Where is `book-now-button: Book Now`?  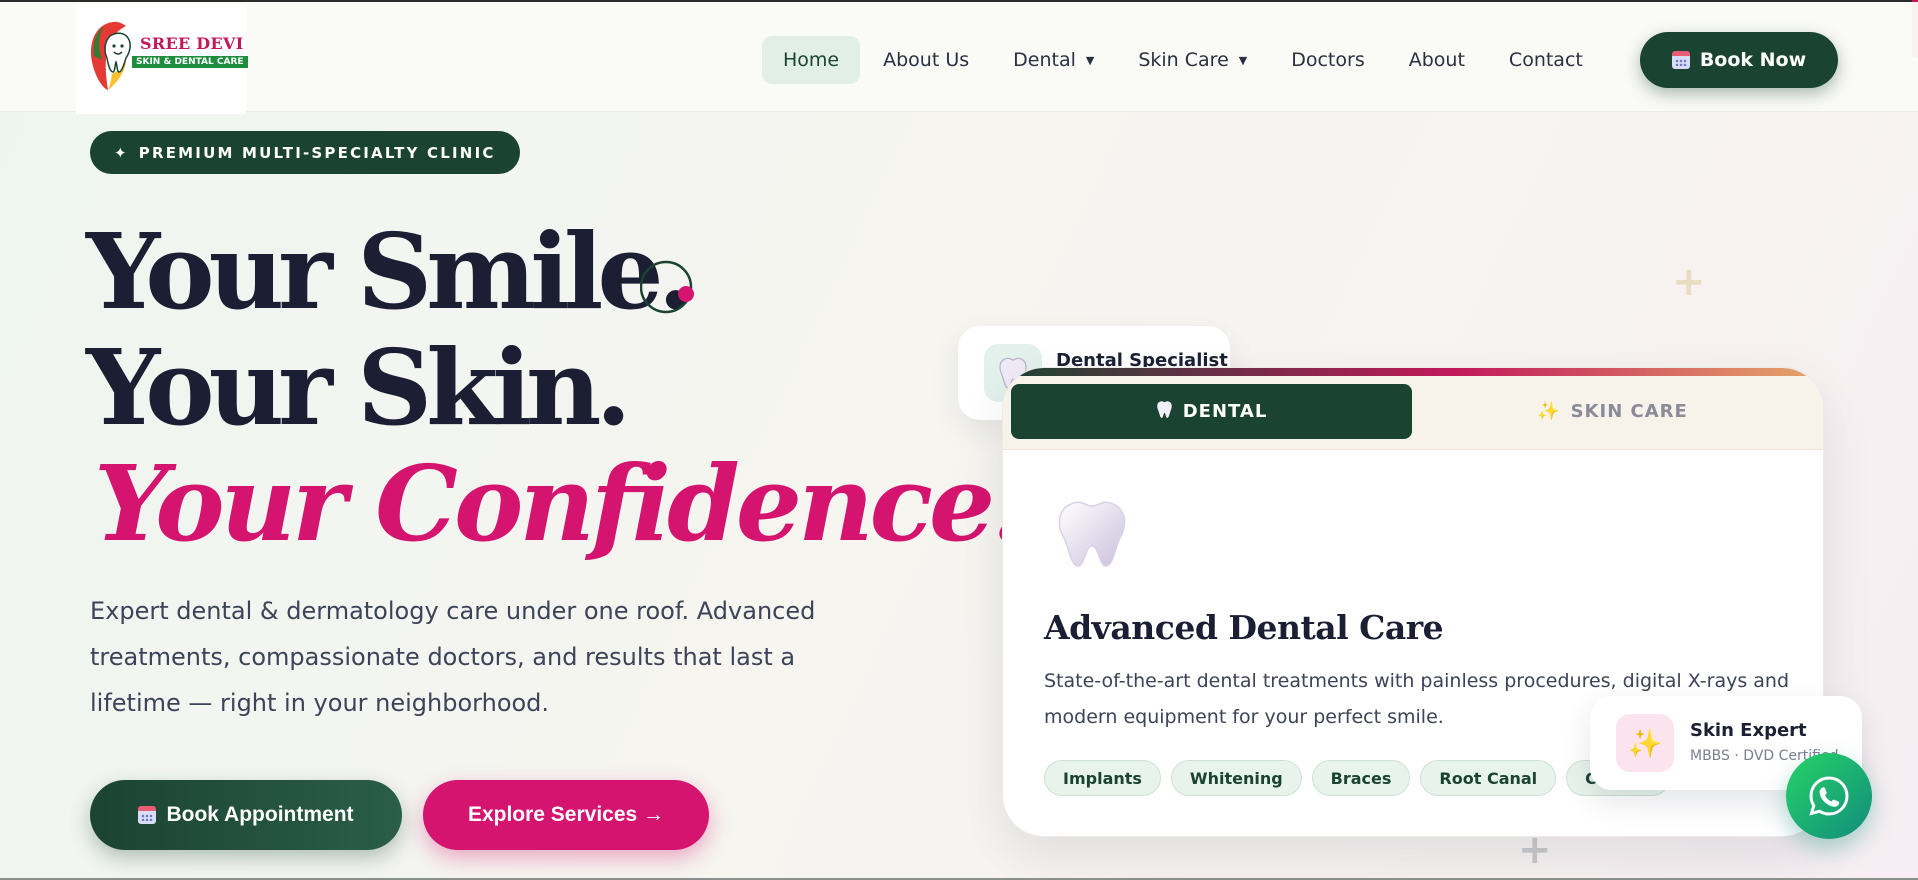
book-now-button: Book Now is located at coordinates (1739, 60).